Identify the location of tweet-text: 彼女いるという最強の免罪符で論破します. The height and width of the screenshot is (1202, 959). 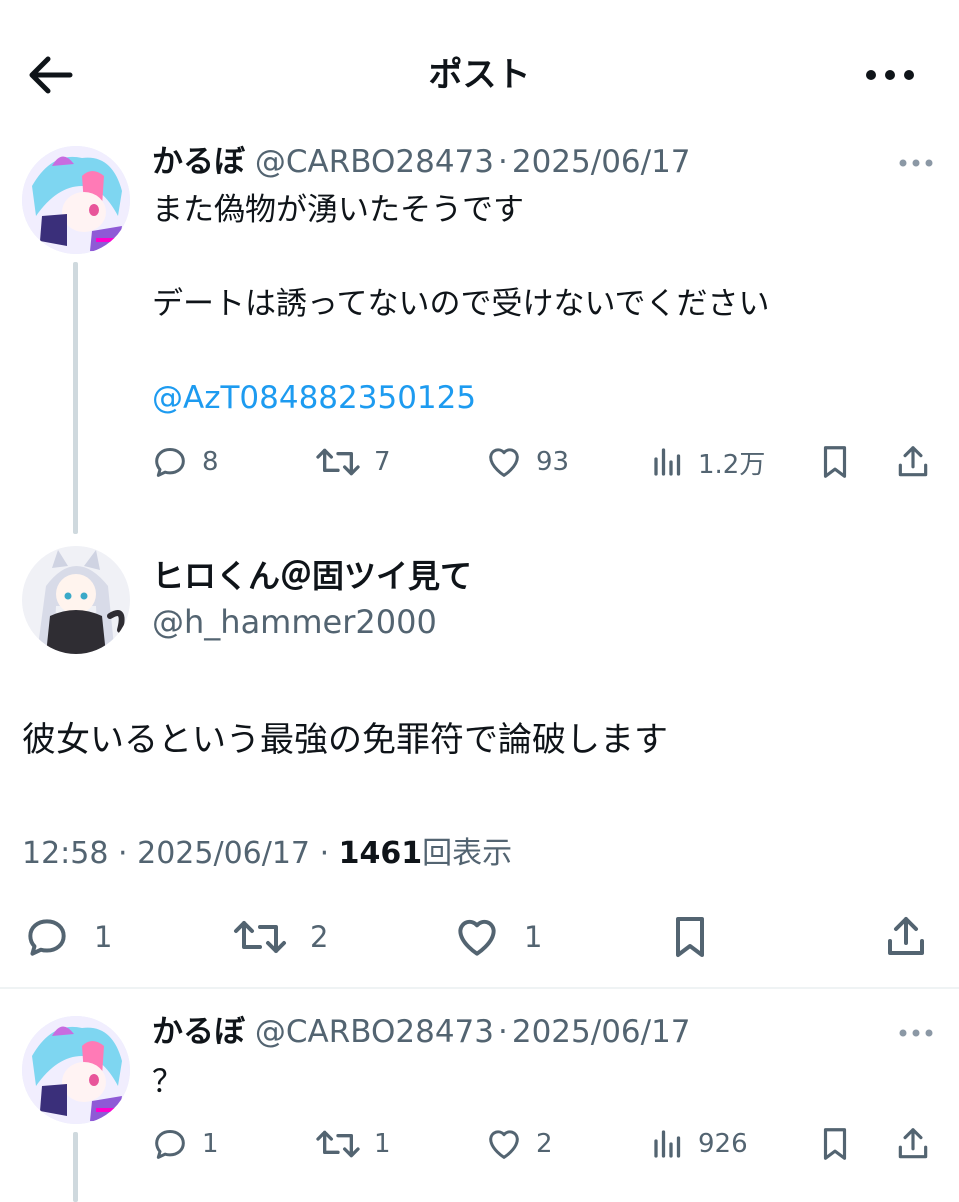
(345, 740).